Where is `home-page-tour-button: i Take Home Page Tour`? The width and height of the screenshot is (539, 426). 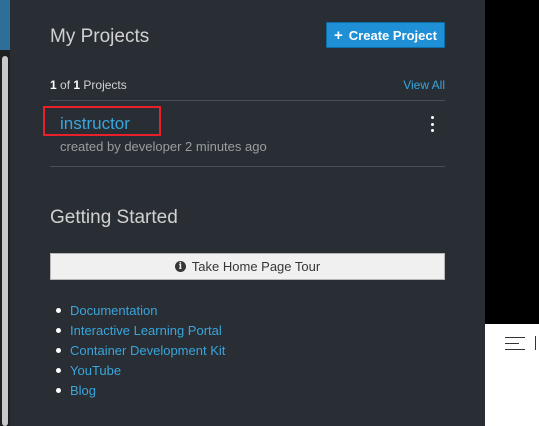
home-page-tour-button: i Take Home Page Tour is located at coordinates (247, 266).